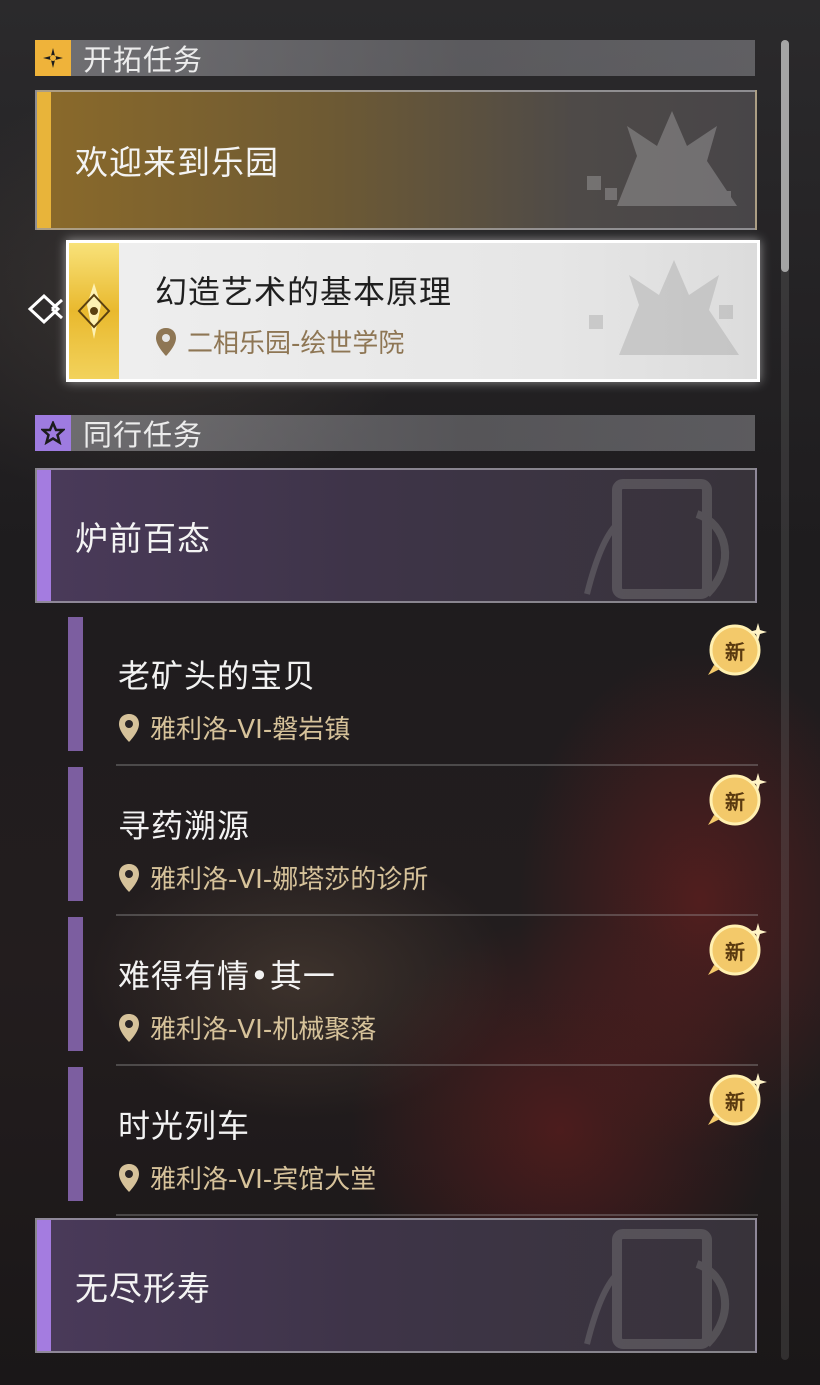 The height and width of the screenshot is (1385, 820). Describe the element at coordinates (396, 535) in the screenshot. I see `chapter-card-forge: 炉前百态` at that location.